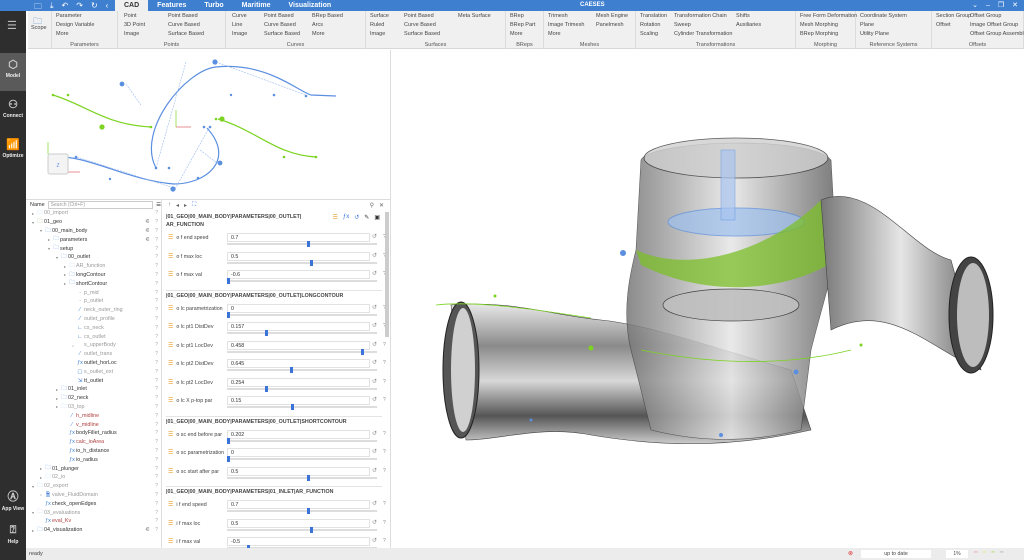  I want to click on parameter-value-input: 0.5, so click(298, 471).